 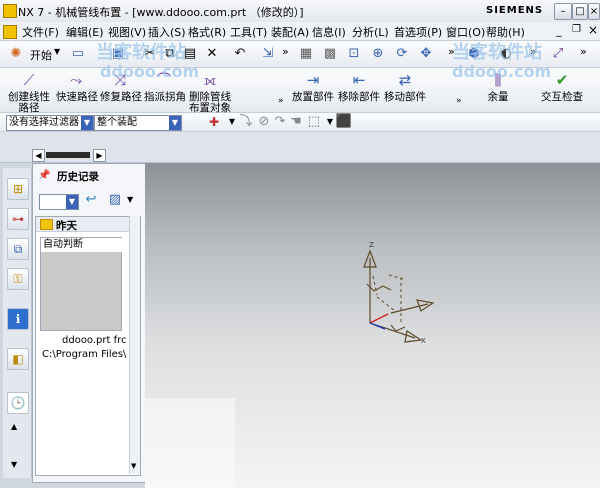 I want to click on x-axis-label: X, so click(x=423, y=341).